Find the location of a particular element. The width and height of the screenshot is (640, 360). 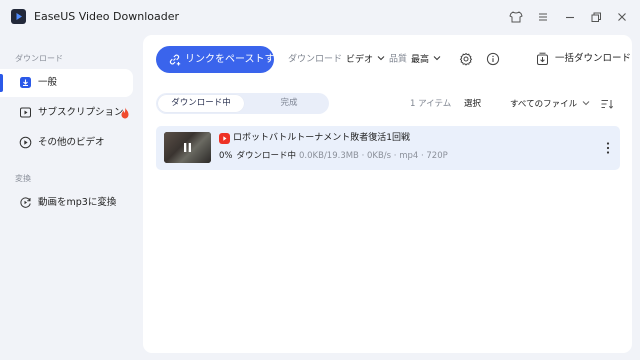

subscription-icon is located at coordinates (25, 112).